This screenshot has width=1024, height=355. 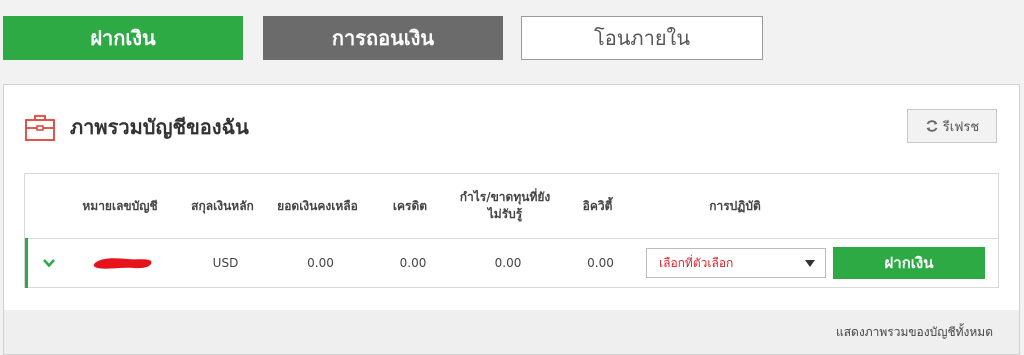 I want to click on balance-cell: 0.00, so click(x=320, y=263).